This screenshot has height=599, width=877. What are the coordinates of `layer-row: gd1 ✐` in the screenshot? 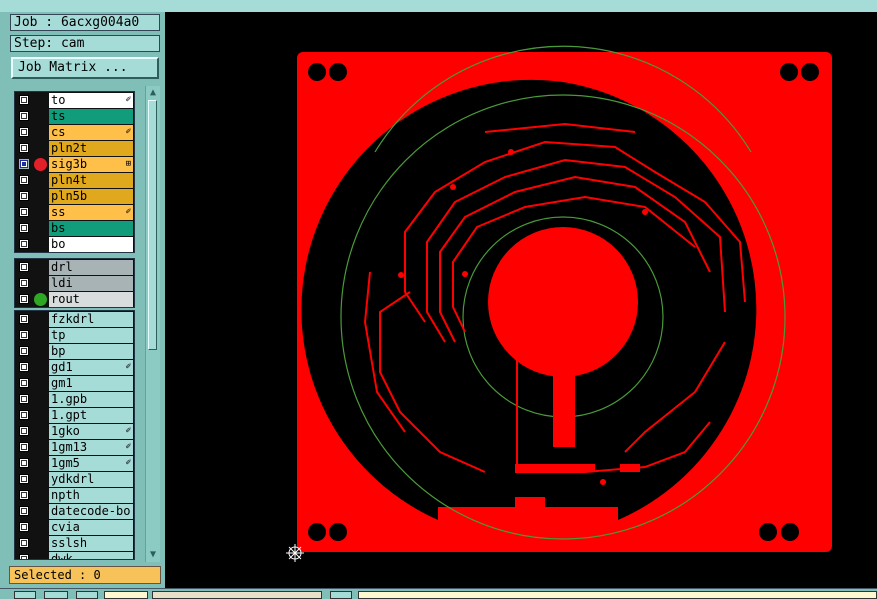 It's located at (74, 367).